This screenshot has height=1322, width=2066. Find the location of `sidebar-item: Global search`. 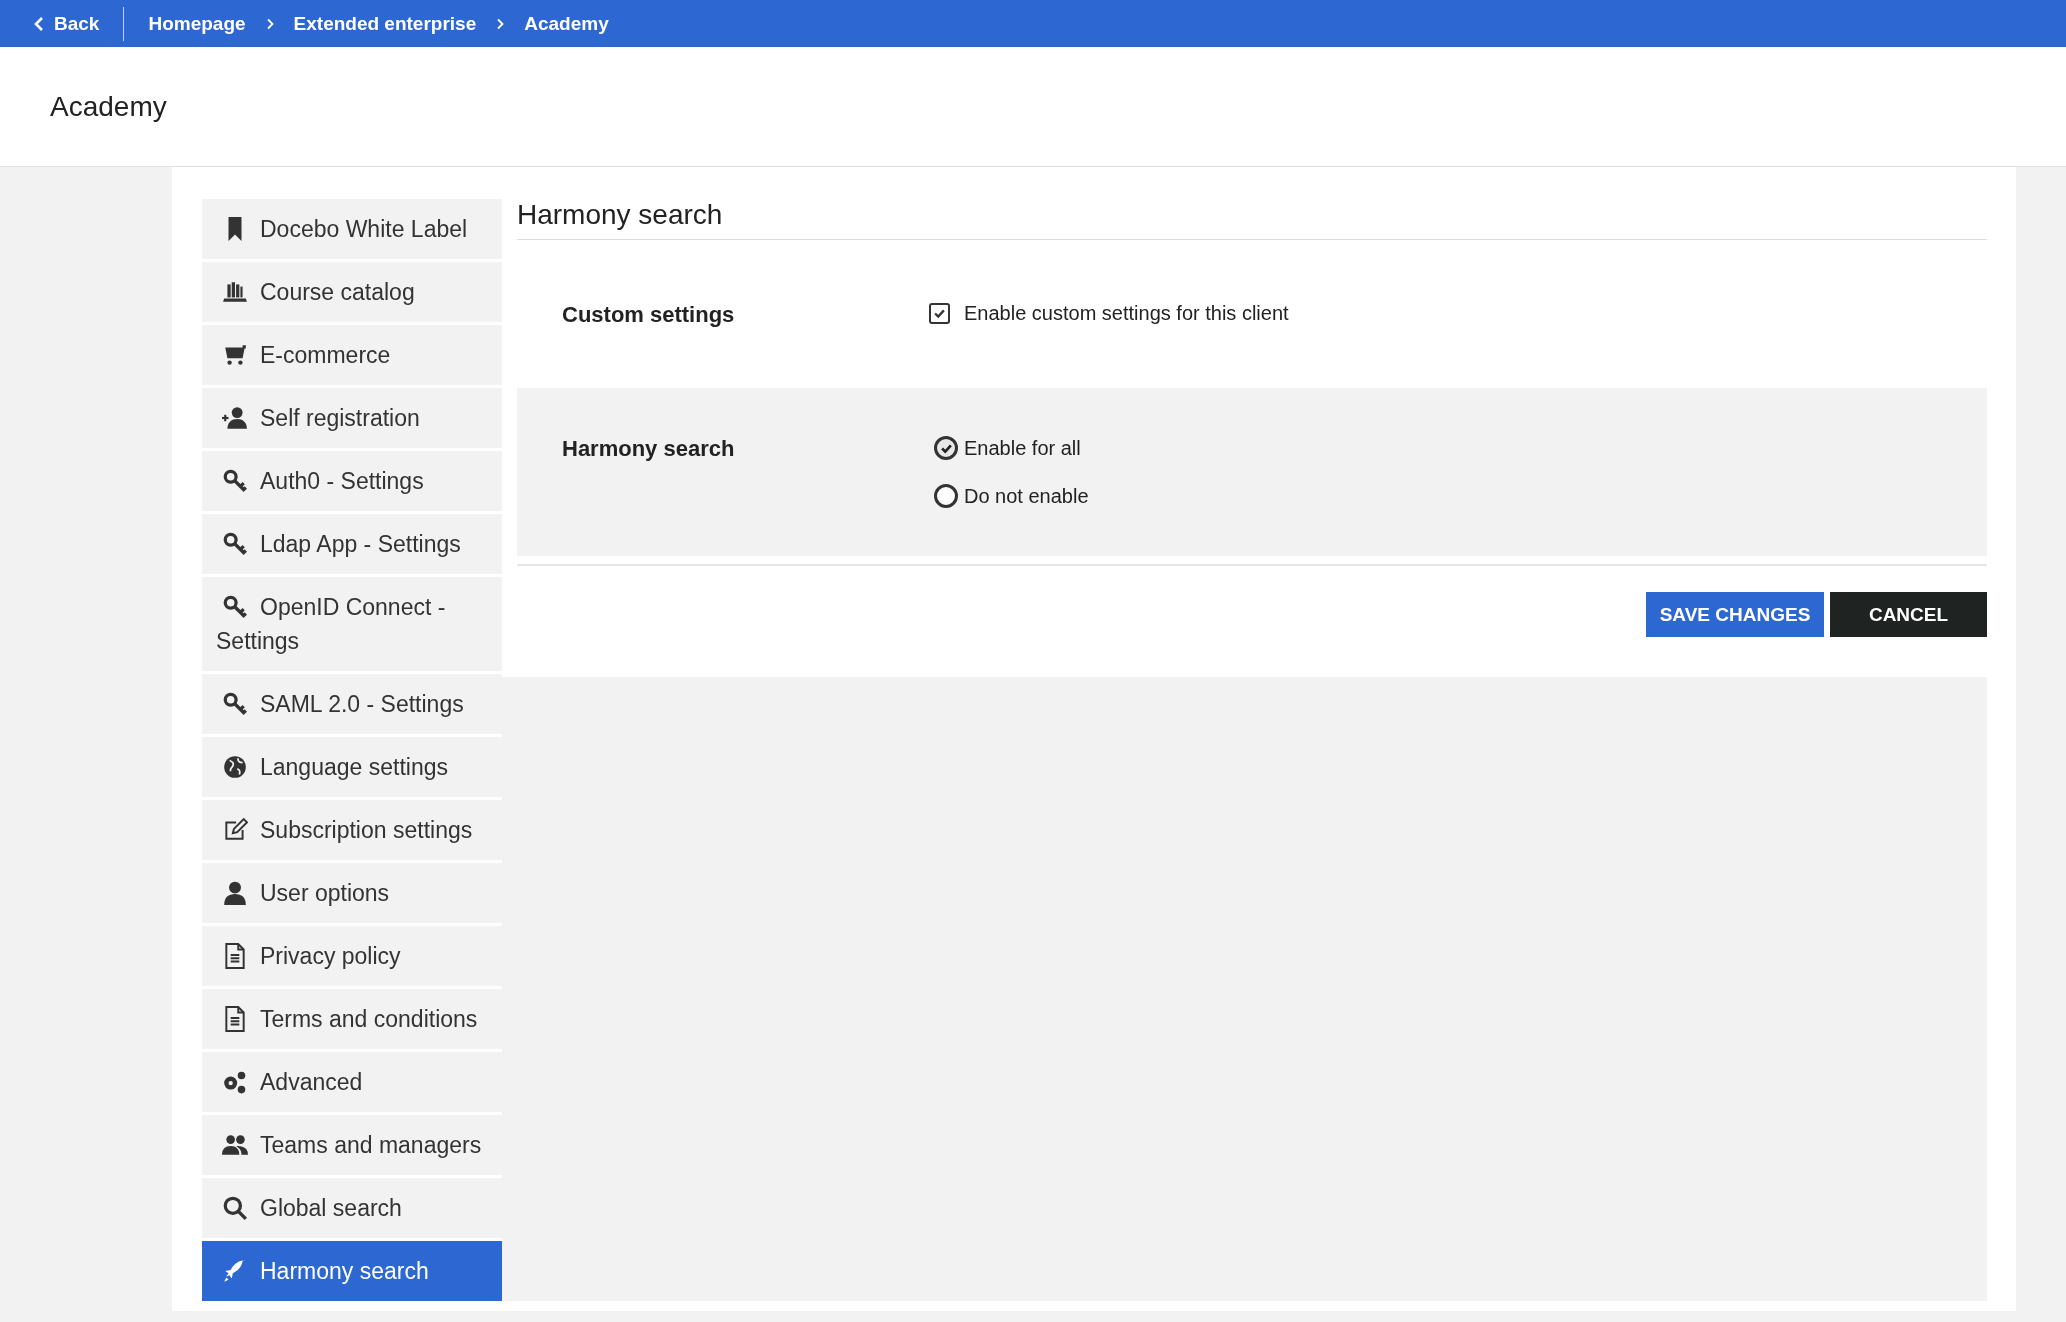

sidebar-item: Global search is located at coordinates (352, 1209).